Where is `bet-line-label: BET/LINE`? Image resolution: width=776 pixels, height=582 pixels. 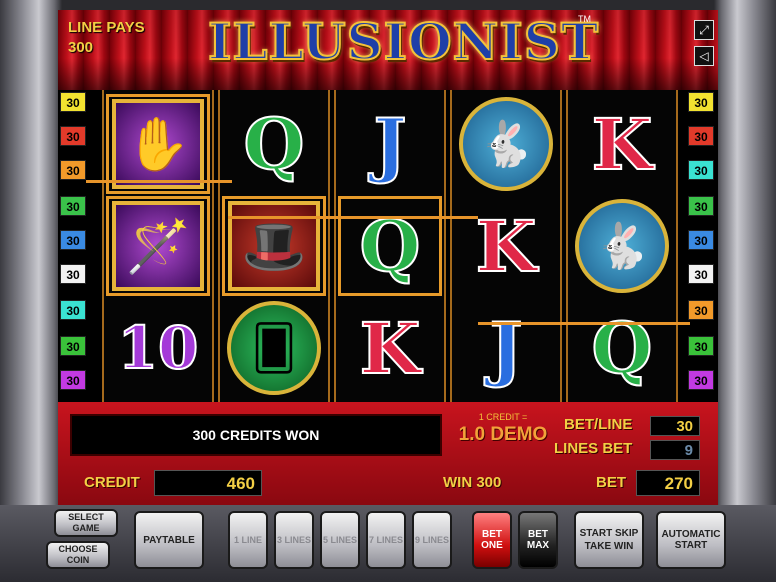
bet-line-label: BET/LINE is located at coordinates (598, 424).